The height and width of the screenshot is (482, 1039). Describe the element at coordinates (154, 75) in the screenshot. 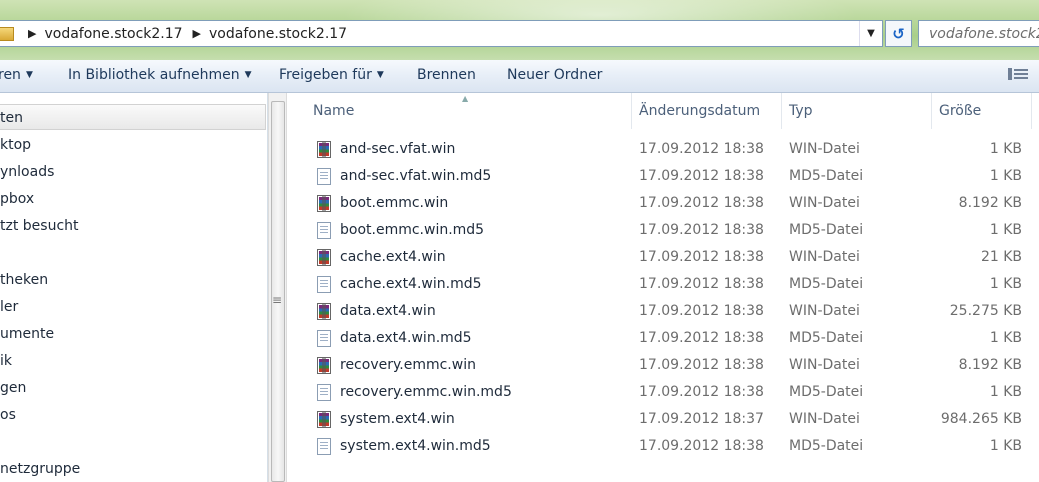

I see `library-label: In Bibliothek aufnehmen` at that location.